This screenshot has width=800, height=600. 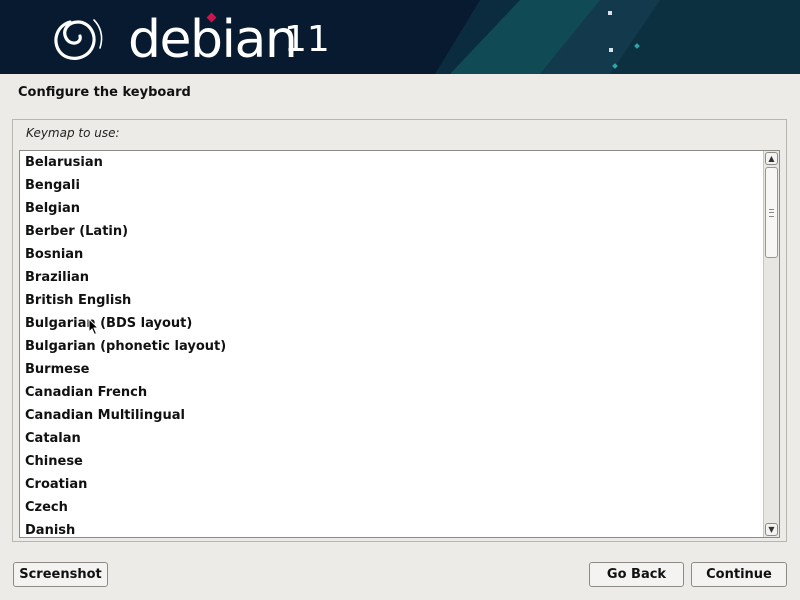 What do you see at coordinates (392, 392) in the screenshot?
I see `keymap-list-item: Canadian French` at bounding box center [392, 392].